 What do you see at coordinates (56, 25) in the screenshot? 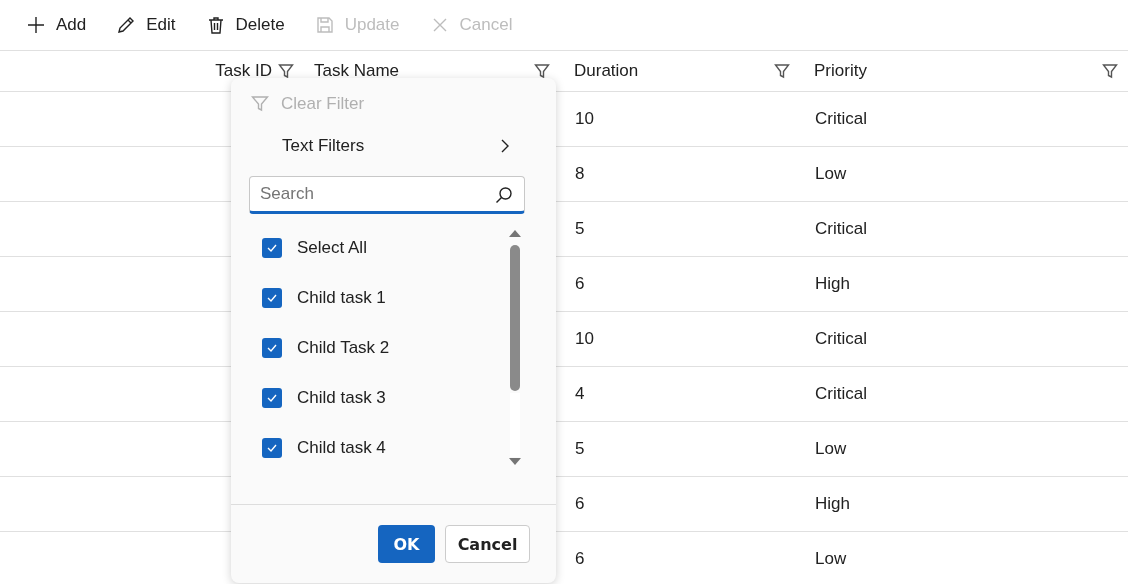
I see `add-button: Add` at bounding box center [56, 25].